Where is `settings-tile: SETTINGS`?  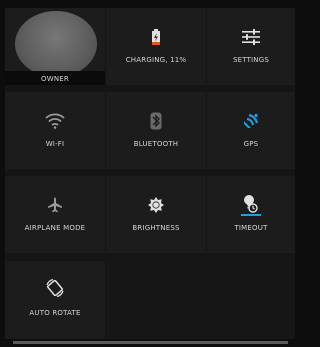
settings-tile: SETTINGS is located at coordinates (251, 46).